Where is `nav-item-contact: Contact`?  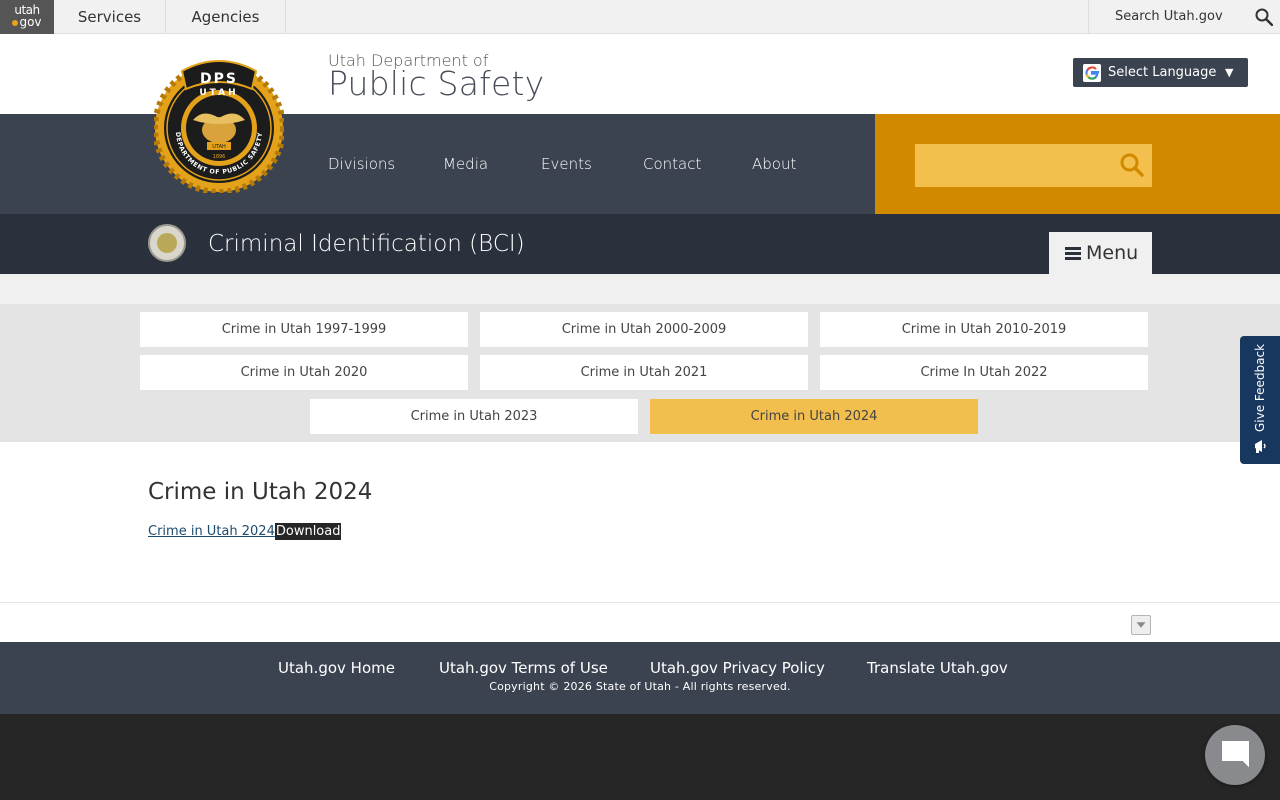
nav-item-contact: Contact is located at coordinates (672, 164).